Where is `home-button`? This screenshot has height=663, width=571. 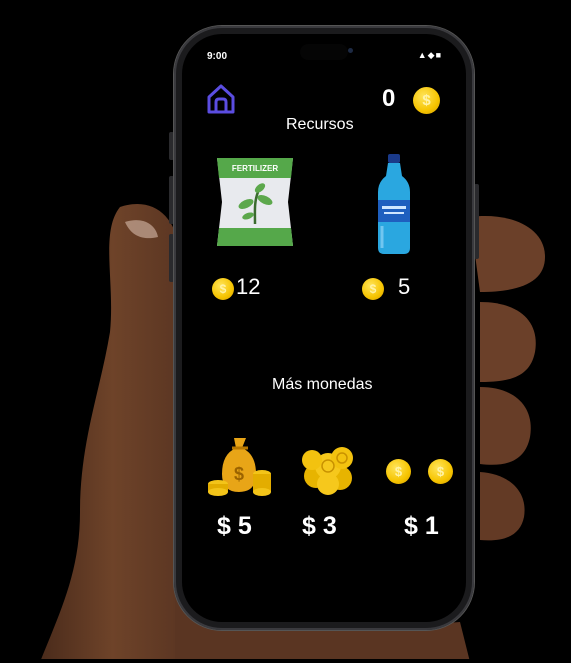 home-button is located at coordinates (221, 99).